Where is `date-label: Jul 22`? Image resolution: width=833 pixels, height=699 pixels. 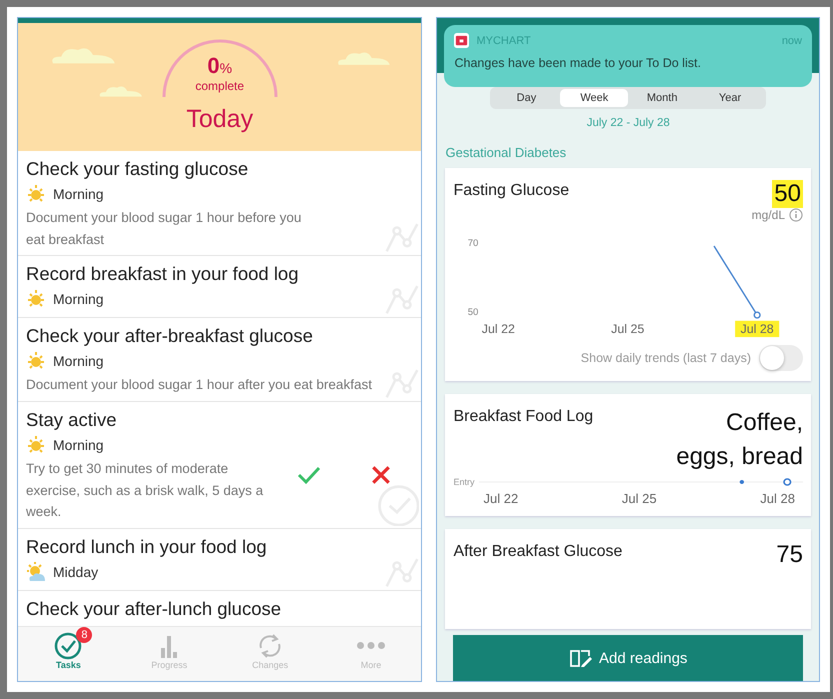
date-label: Jul 22 is located at coordinates (500, 498).